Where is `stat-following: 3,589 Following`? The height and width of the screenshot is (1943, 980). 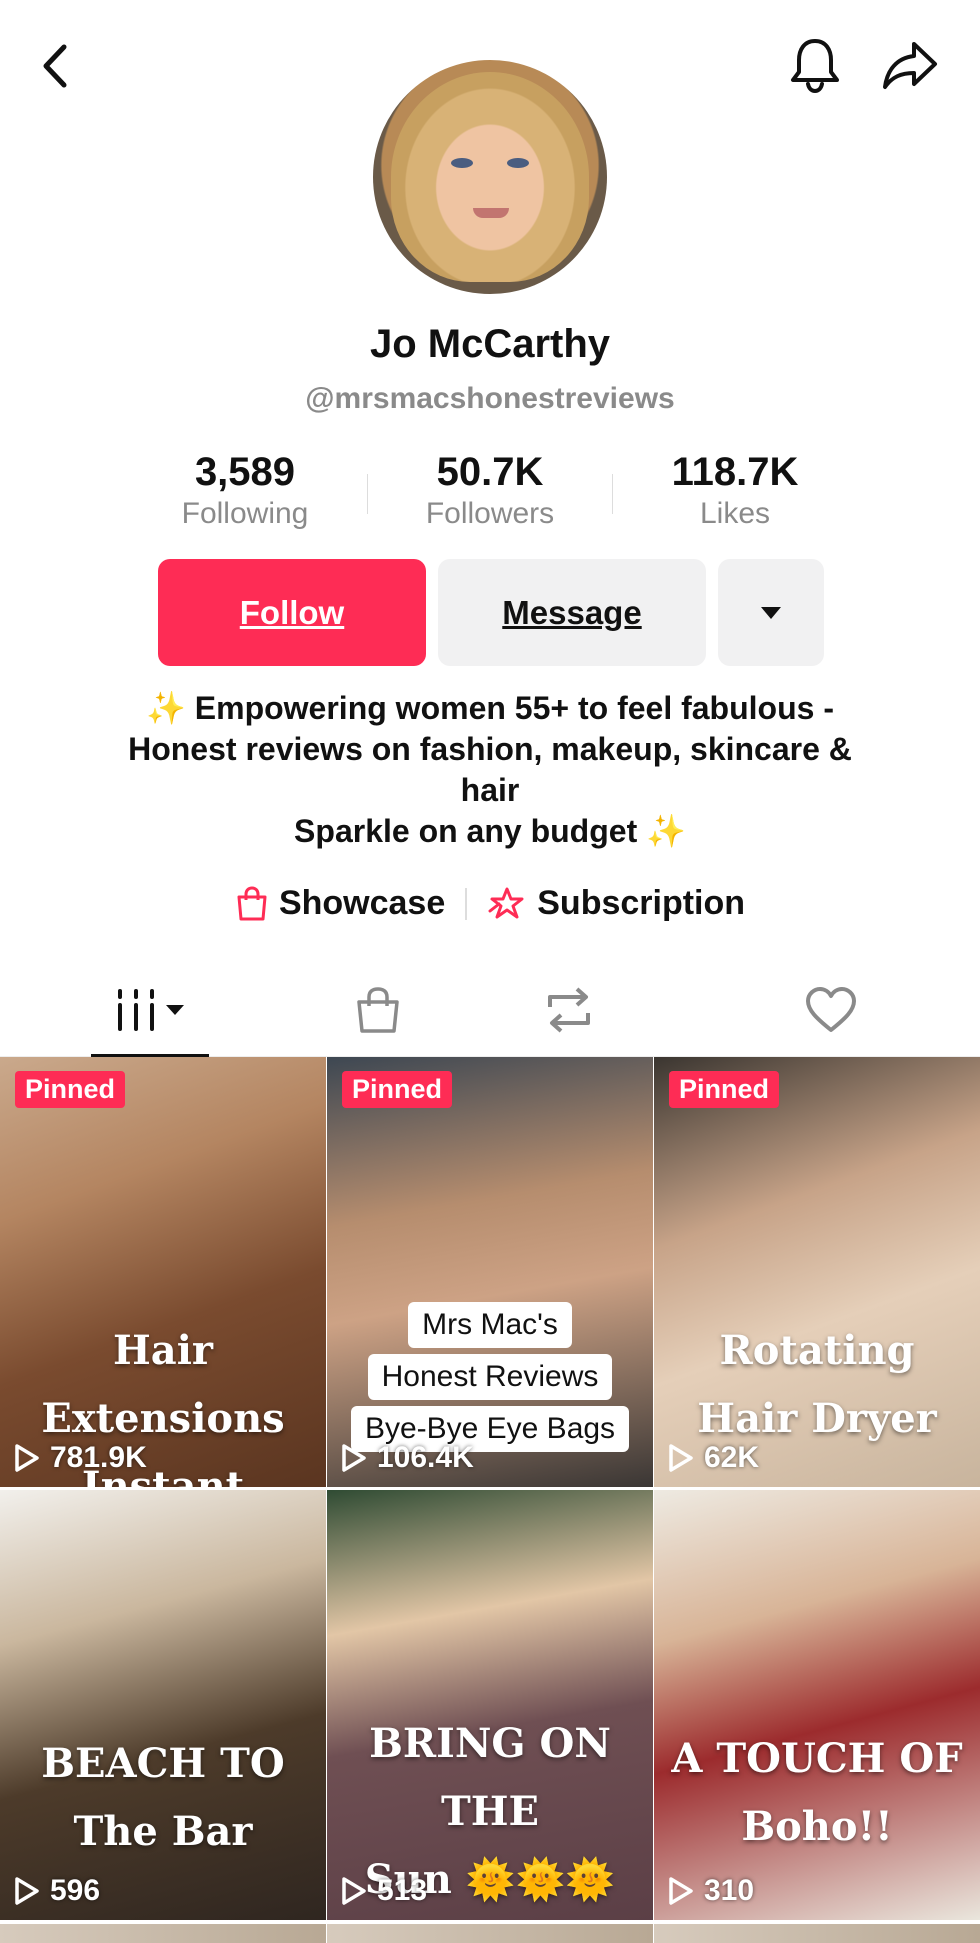 stat-following: 3,589 Following is located at coordinates (245, 490).